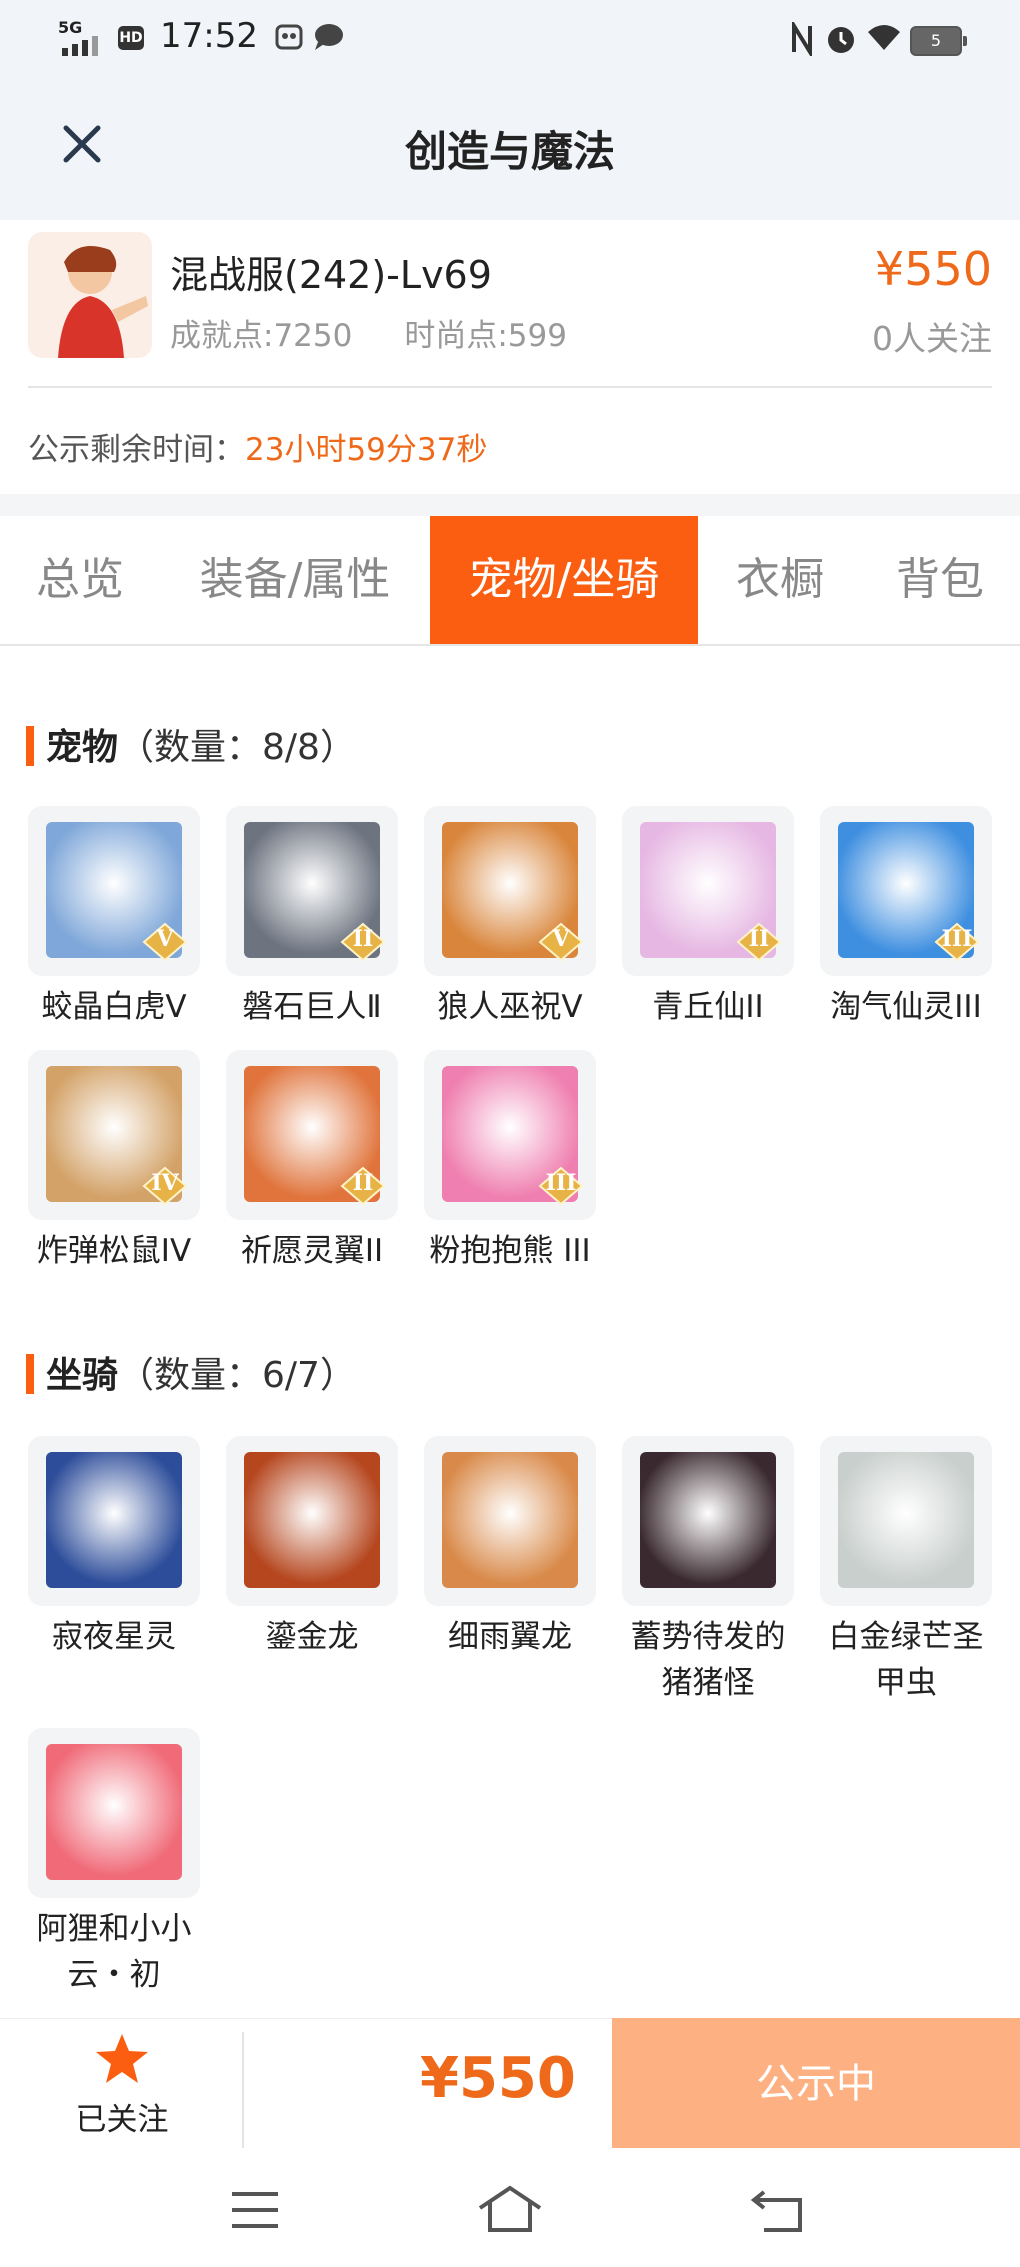 The height and width of the screenshot is (2267, 1020). What do you see at coordinates (394, 332) in the screenshot?
I see `character-stats: 成就点:7250 时尚点:599` at bounding box center [394, 332].